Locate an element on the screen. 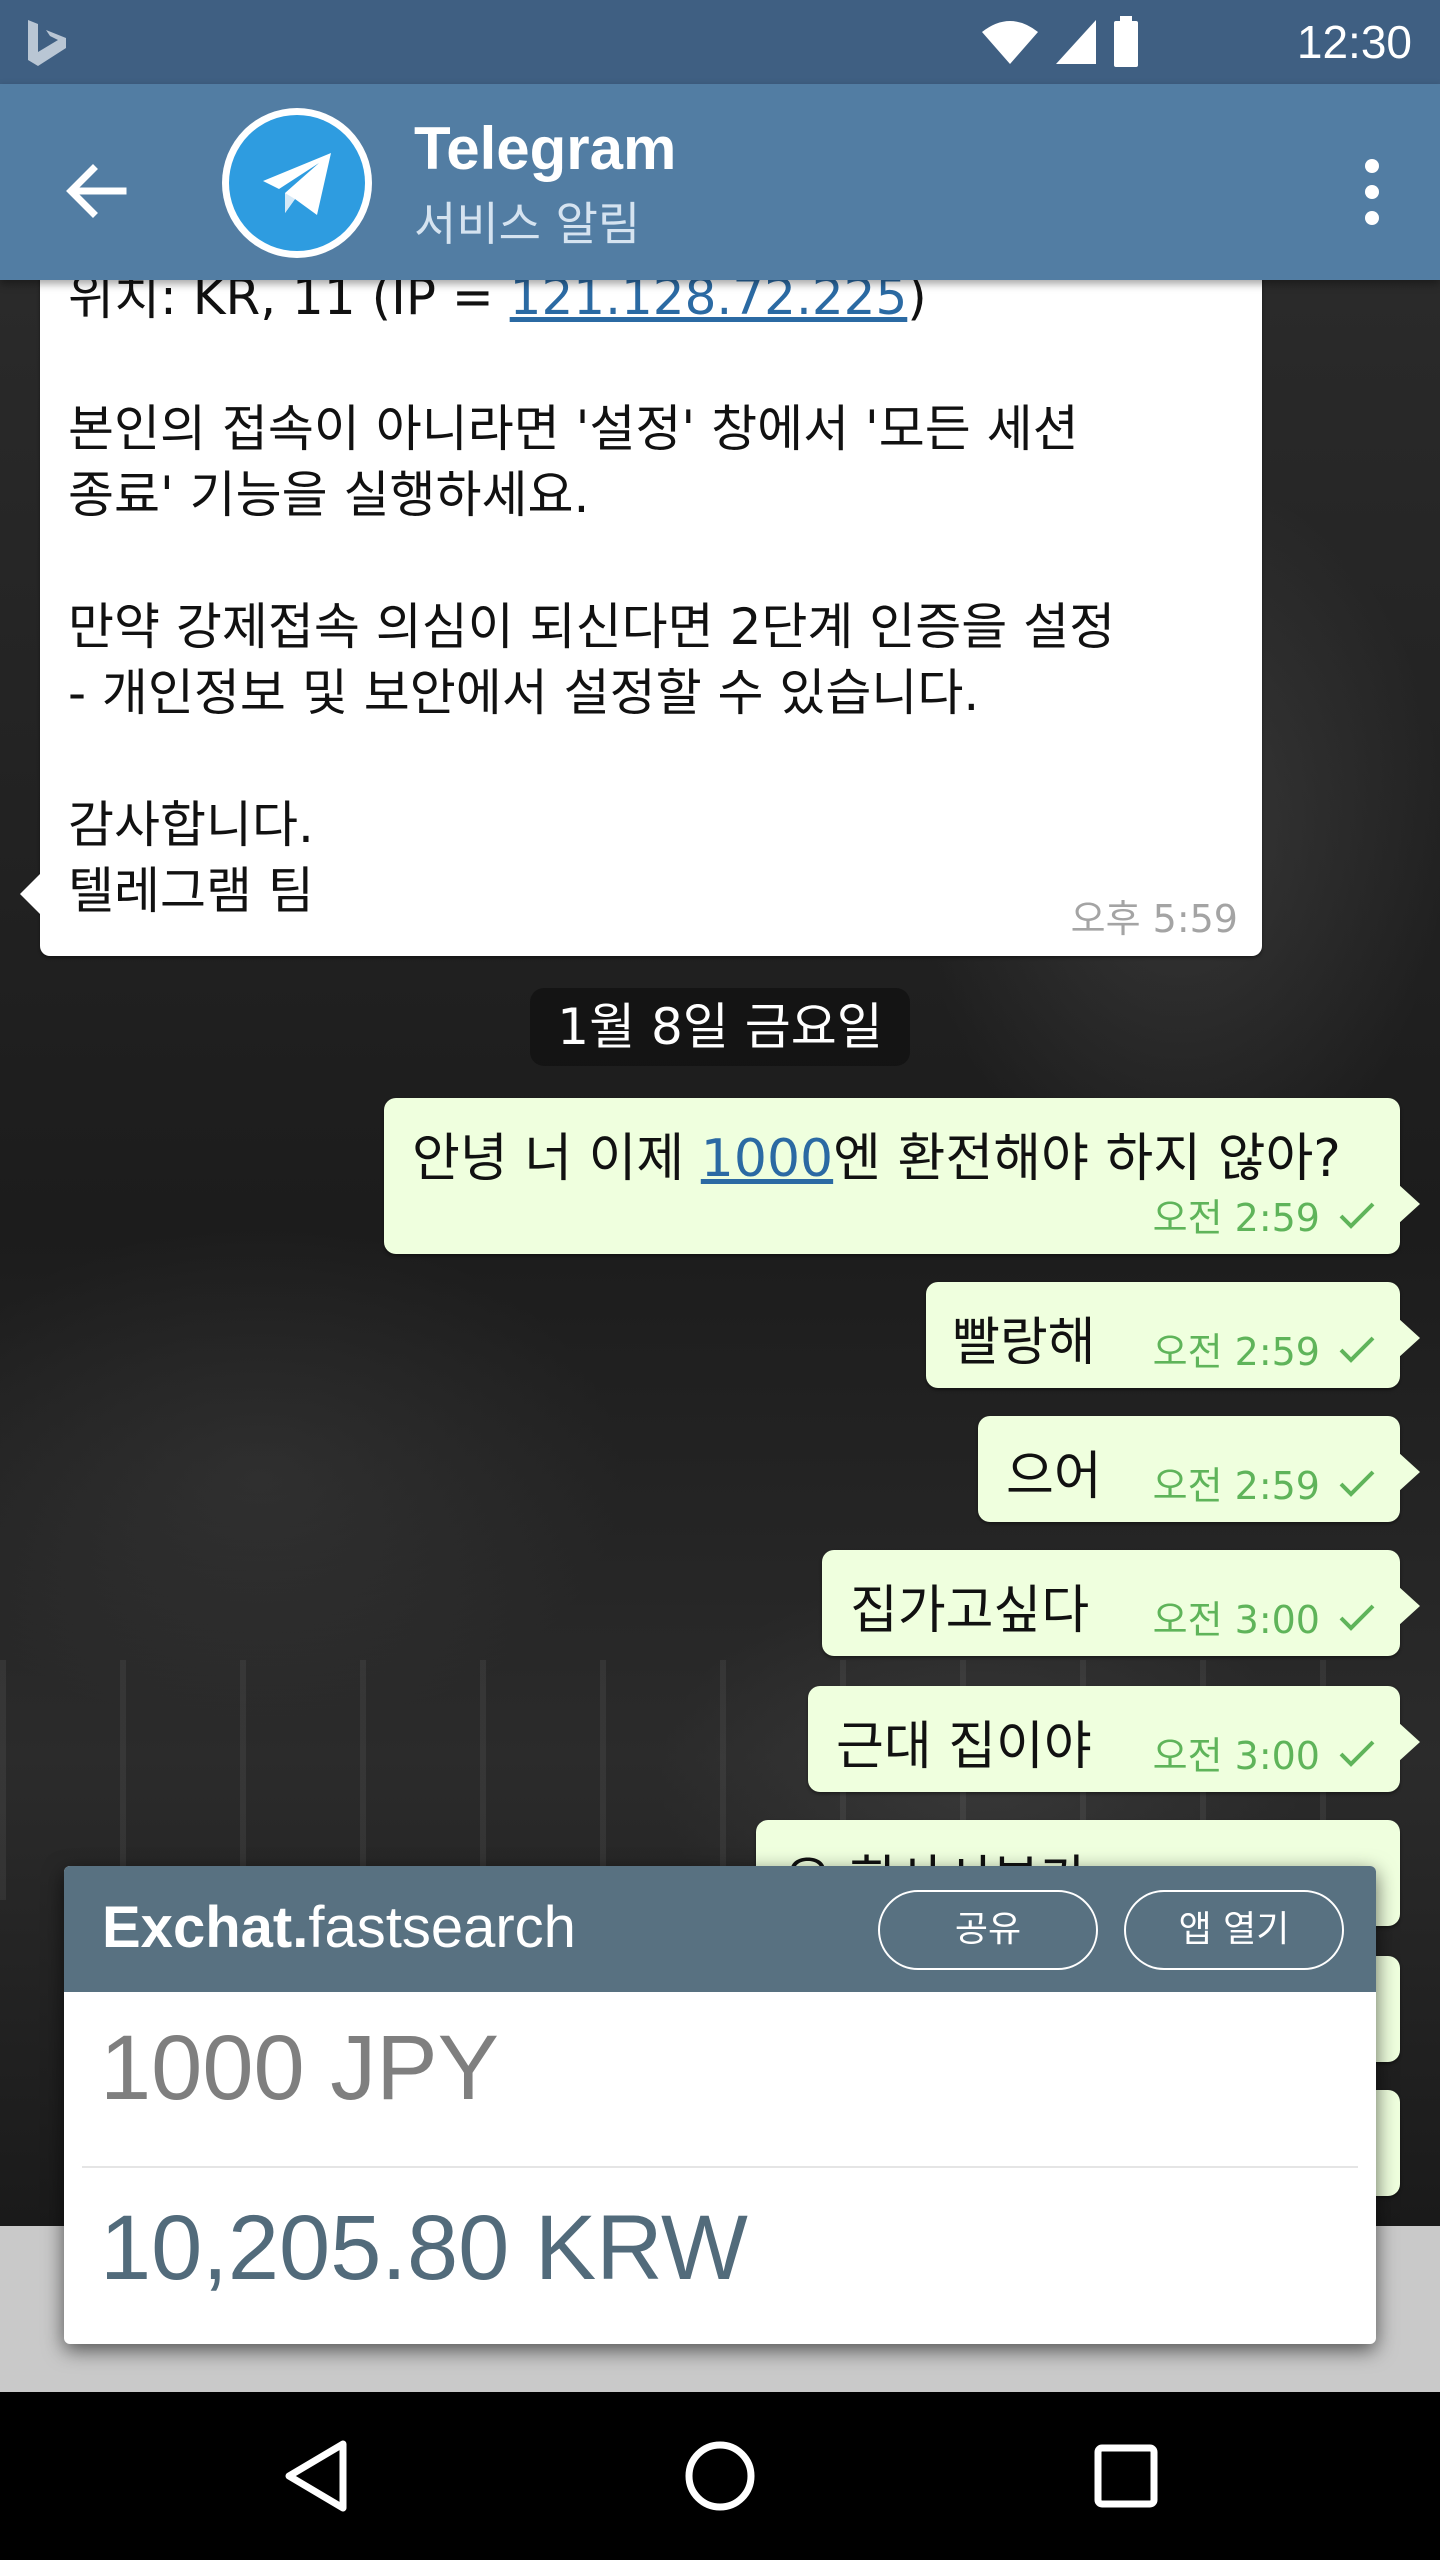 This screenshot has height=2560, width=1440. bing-logo-icon is located at coordinates (47, 43).